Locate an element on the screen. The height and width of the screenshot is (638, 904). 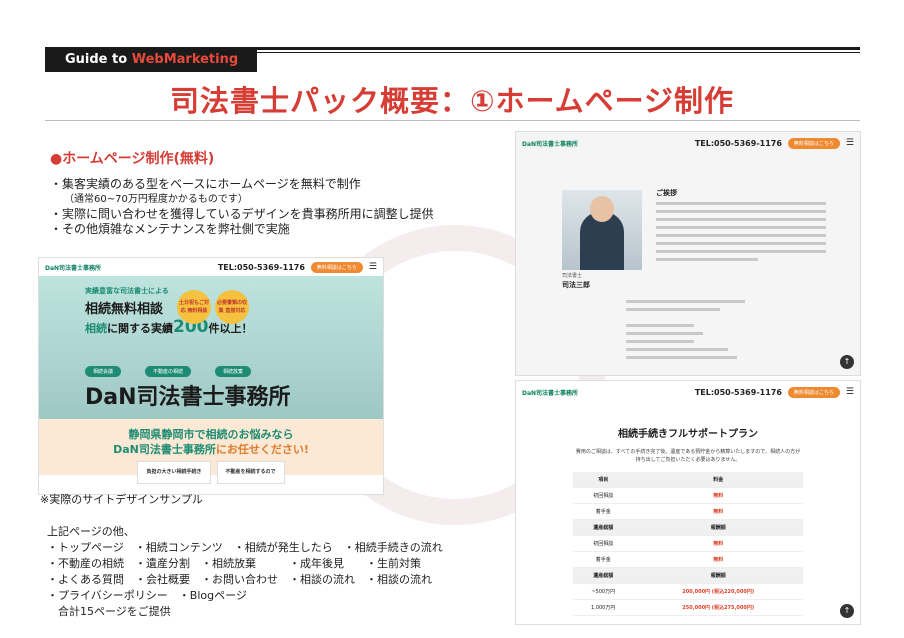
others-line: ・プライバシーポリシー ・Blogページ is located at coordinates (147, 595).